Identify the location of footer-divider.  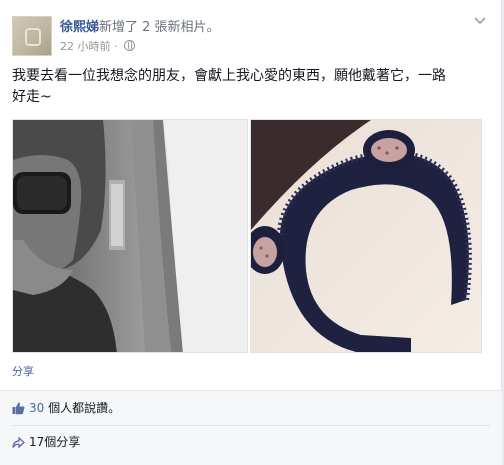
(251, 425).